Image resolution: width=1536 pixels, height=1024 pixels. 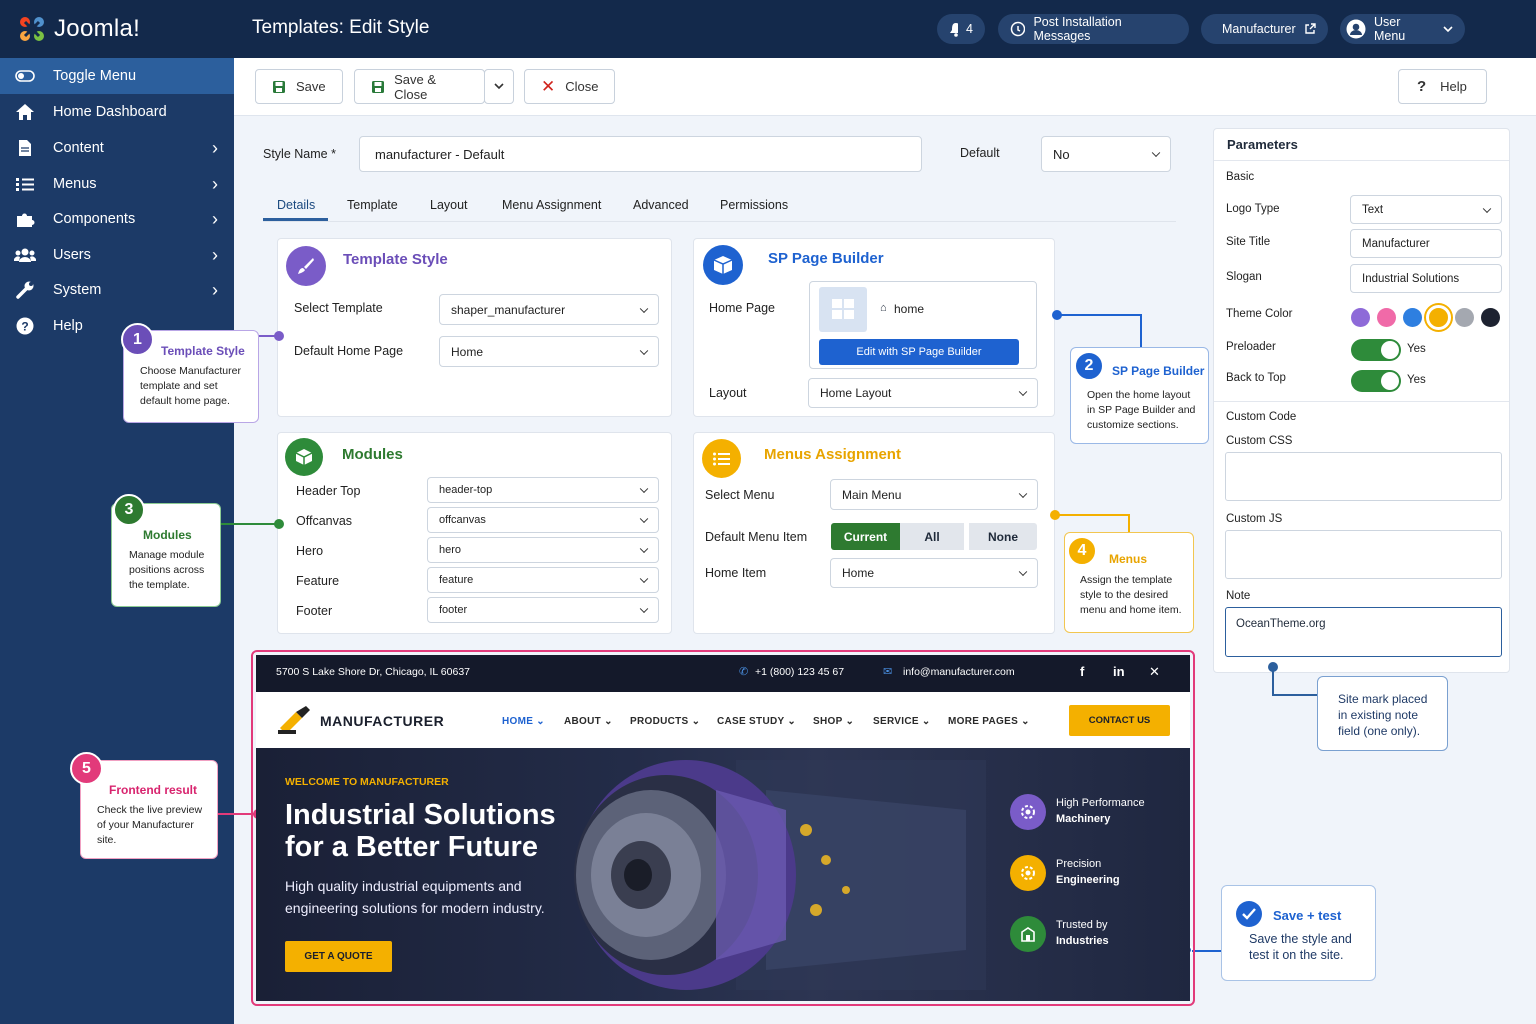 I want to click on segment-none: None, so click(x=1003, y=536).